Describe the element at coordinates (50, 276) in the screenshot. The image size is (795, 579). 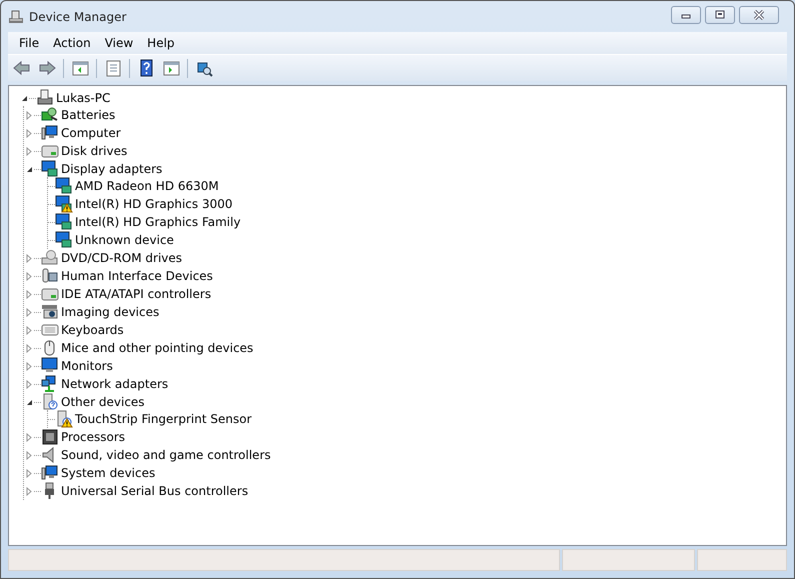
I see `hid-icon` at that location.